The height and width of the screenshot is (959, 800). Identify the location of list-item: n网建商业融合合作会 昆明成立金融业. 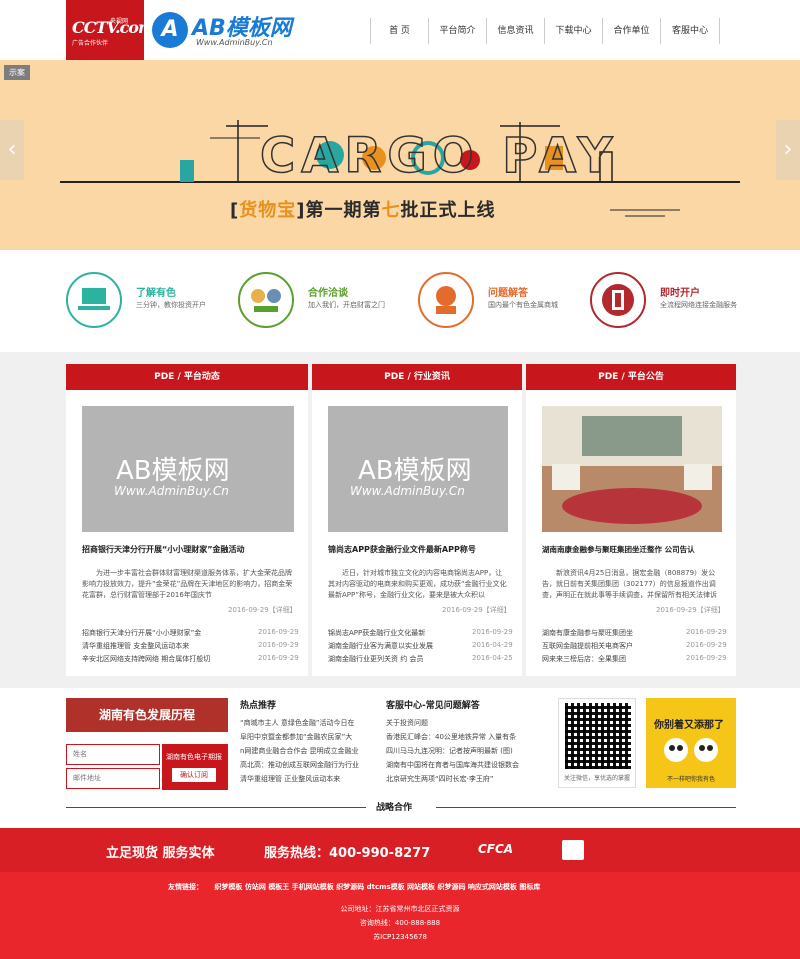
(310, 753).